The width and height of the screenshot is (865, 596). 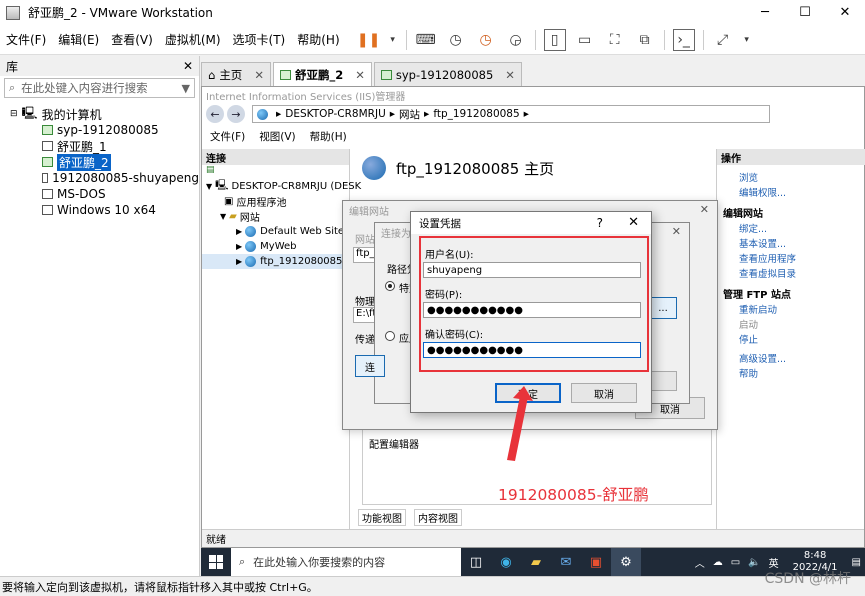 I want to click on taskbar-search: ⌕ 在此处输入你要搜索的内容, so click(x=346, y=562).